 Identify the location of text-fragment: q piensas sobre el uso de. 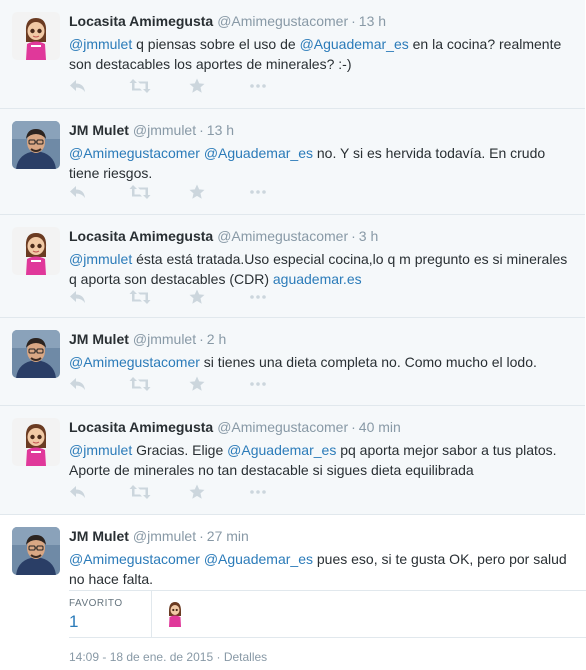
(216, 44).